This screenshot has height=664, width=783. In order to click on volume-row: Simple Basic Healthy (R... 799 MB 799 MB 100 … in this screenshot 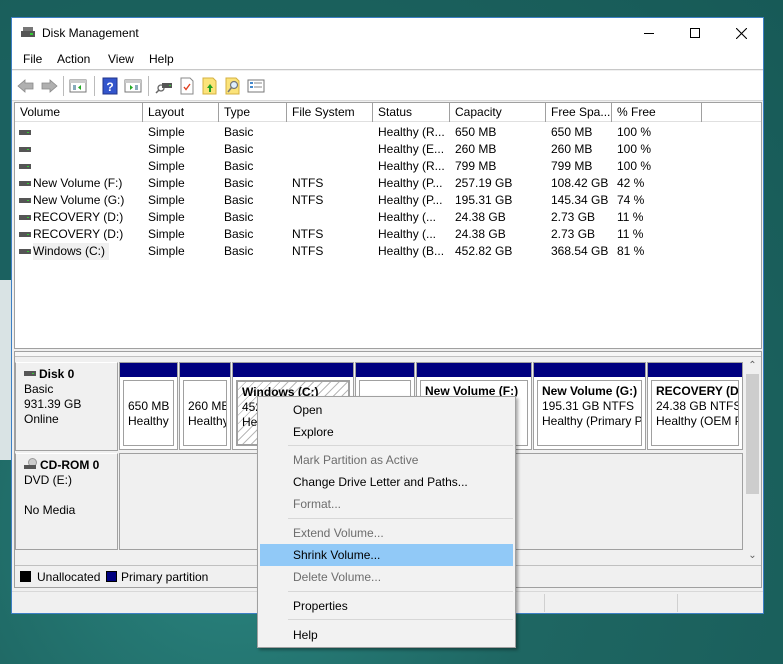, I will do `click(388, 166)`.